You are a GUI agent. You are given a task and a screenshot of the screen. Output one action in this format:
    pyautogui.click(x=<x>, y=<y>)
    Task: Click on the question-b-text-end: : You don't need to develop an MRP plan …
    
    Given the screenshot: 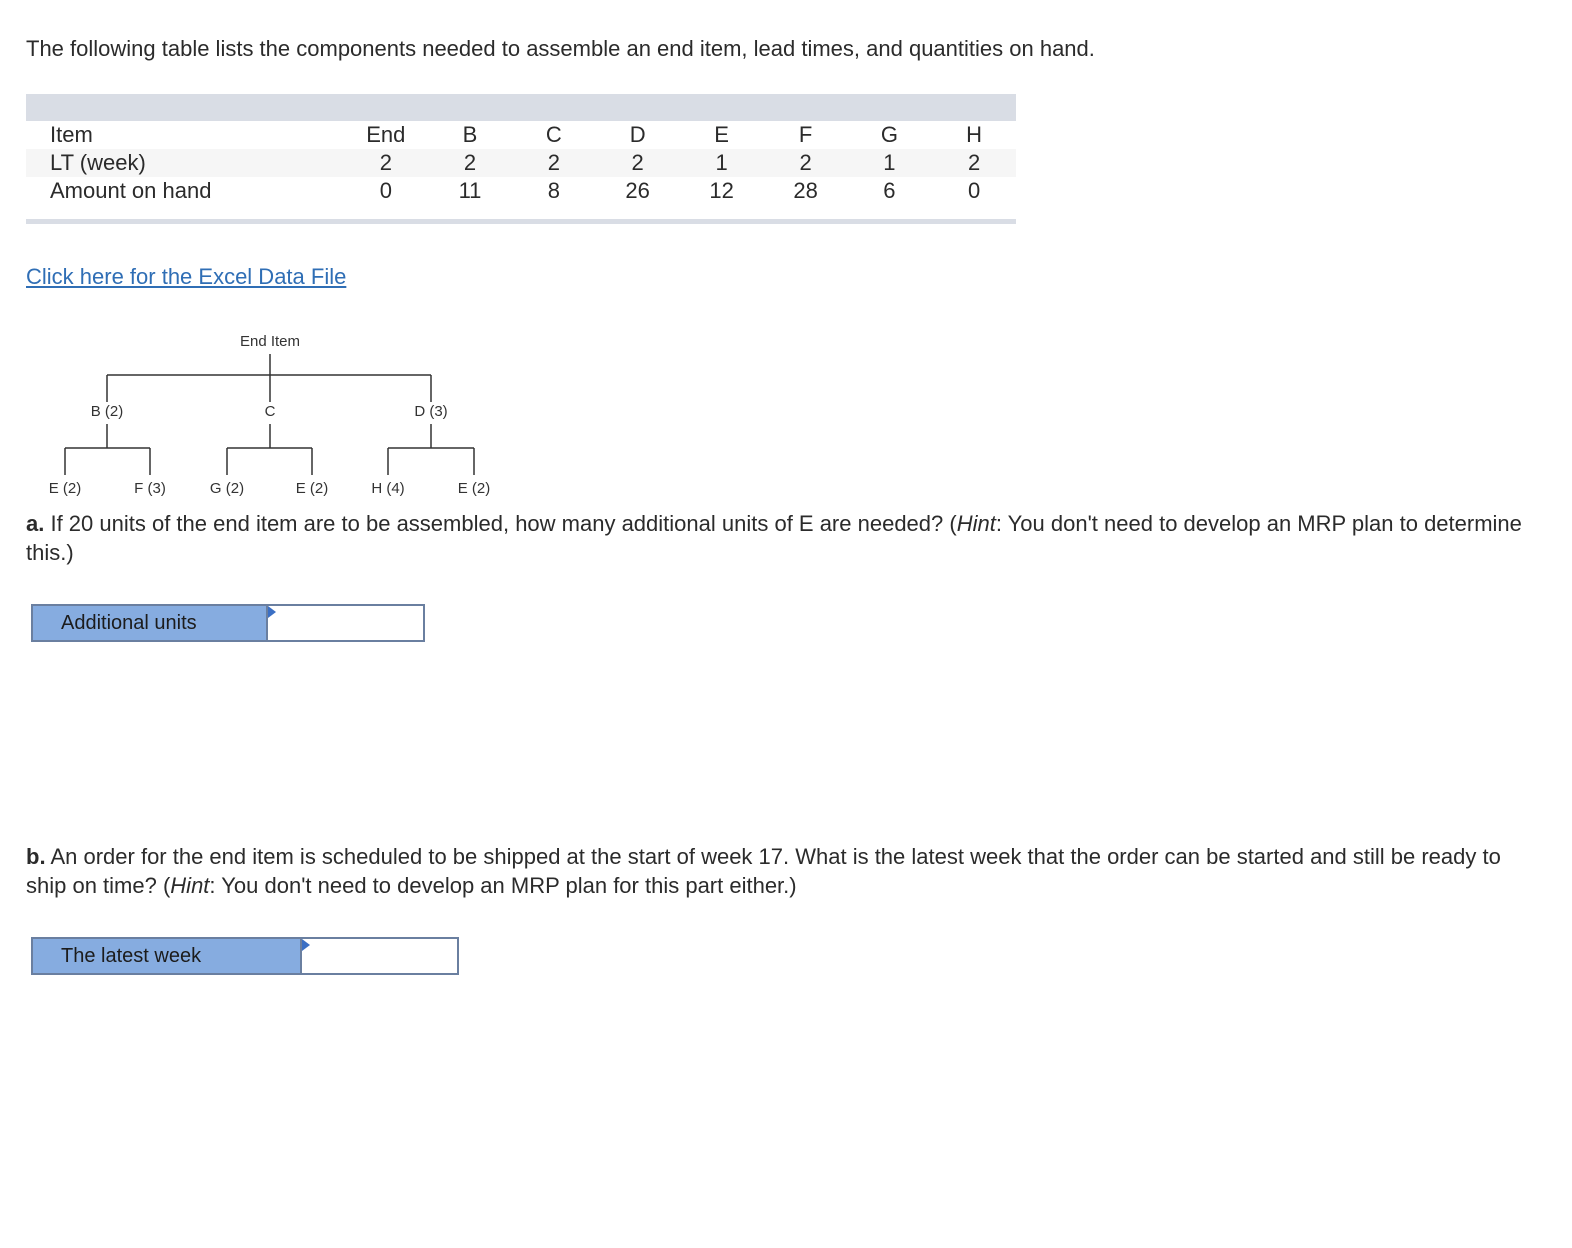 What is the action you would take?
    pyautogui.click(x=503, y=885)
    